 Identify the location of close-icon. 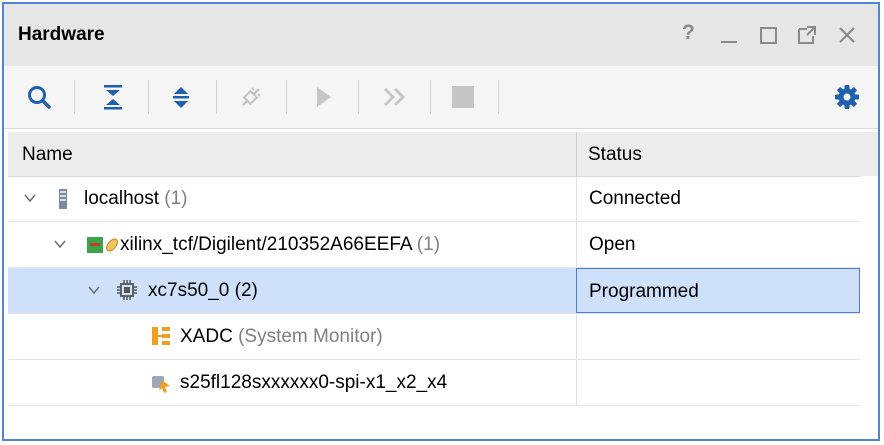
(847, 35).